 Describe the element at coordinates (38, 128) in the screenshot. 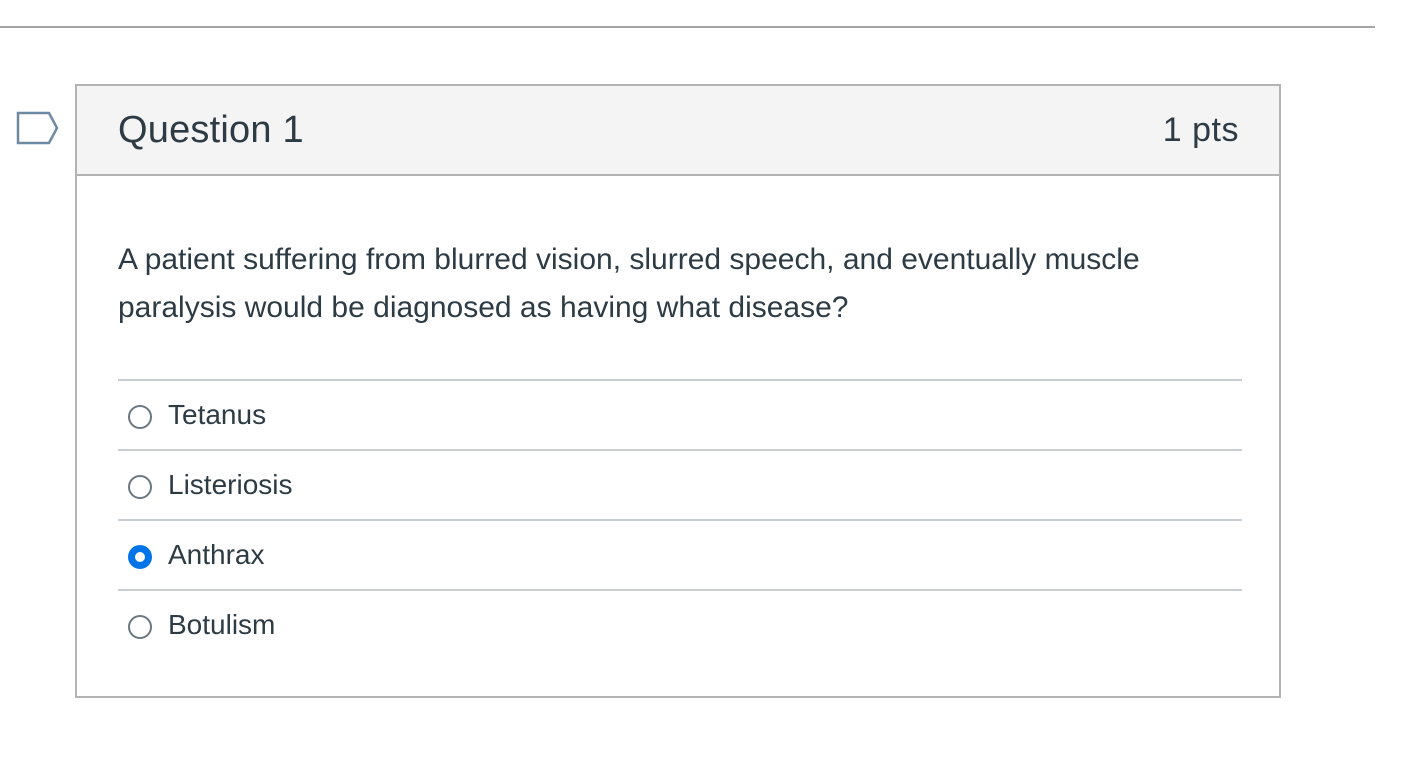

I see `bookmark-flag-icon` at that location.